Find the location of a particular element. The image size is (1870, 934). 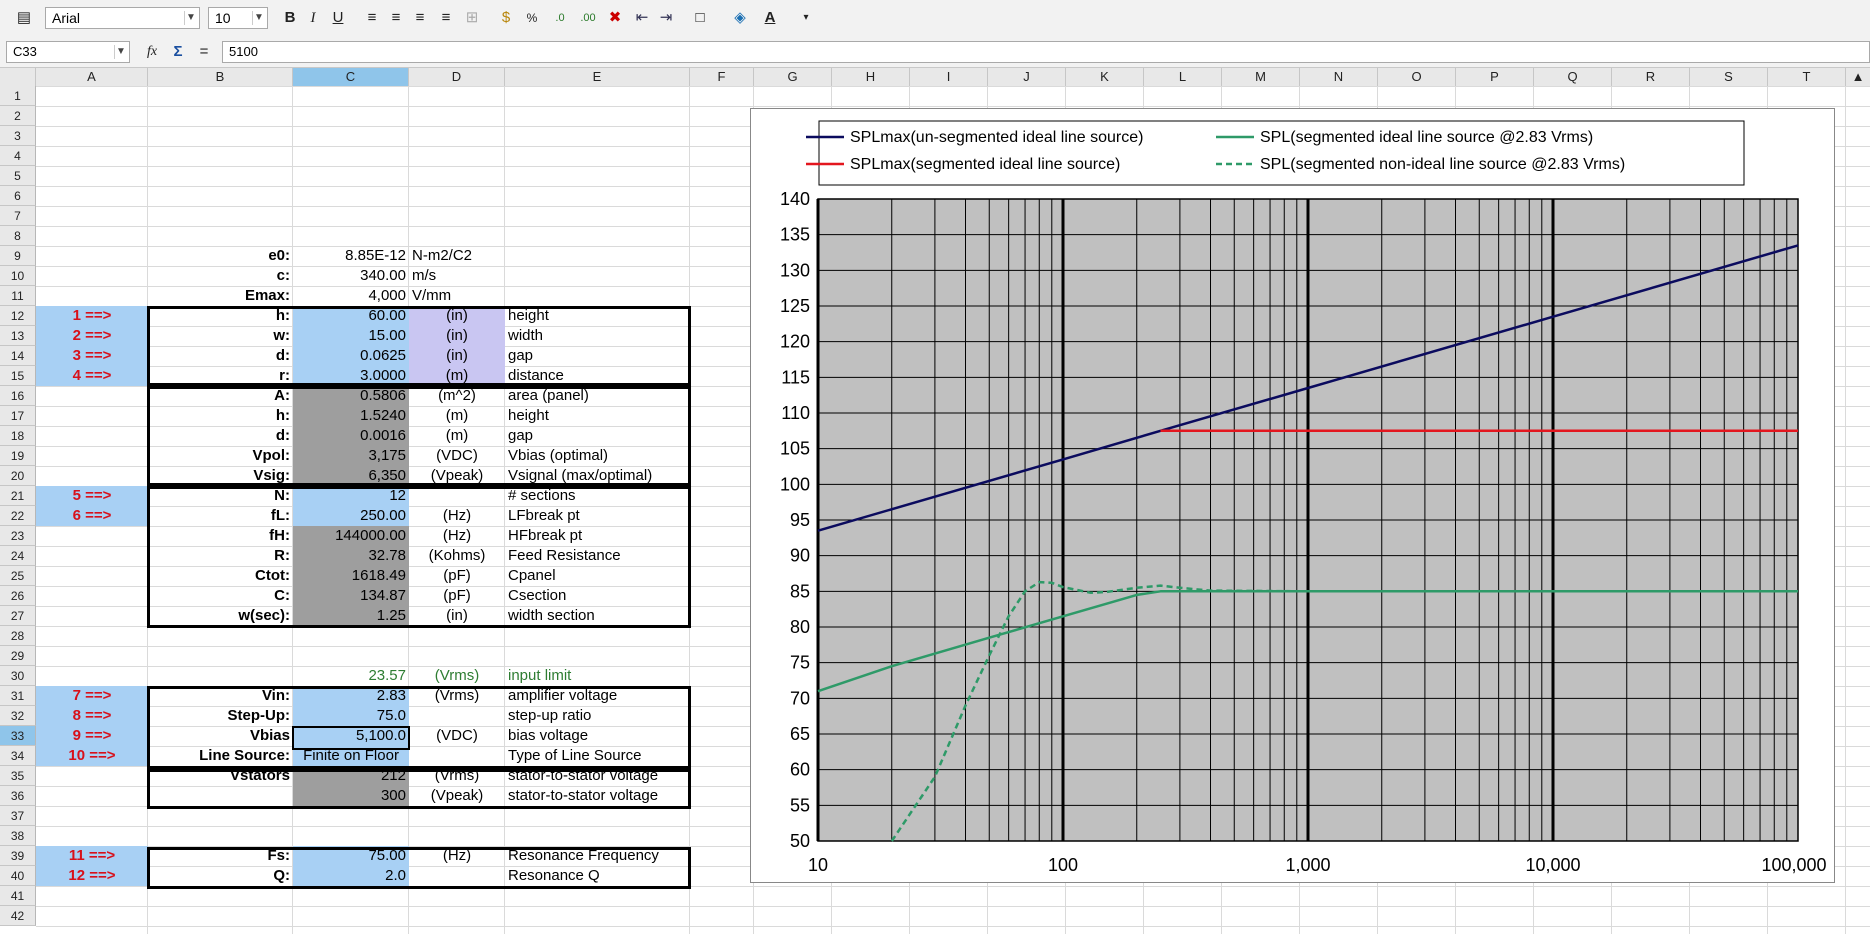

column-header: A is located at coordinates (92, 77).